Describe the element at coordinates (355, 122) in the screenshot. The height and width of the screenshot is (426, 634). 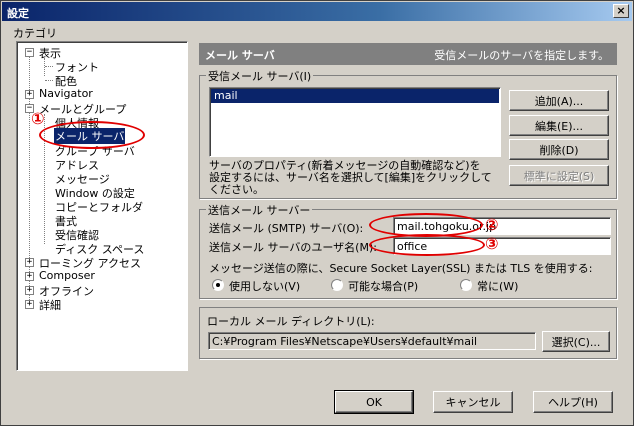
I see `incoming-server-list: mail` at that location.